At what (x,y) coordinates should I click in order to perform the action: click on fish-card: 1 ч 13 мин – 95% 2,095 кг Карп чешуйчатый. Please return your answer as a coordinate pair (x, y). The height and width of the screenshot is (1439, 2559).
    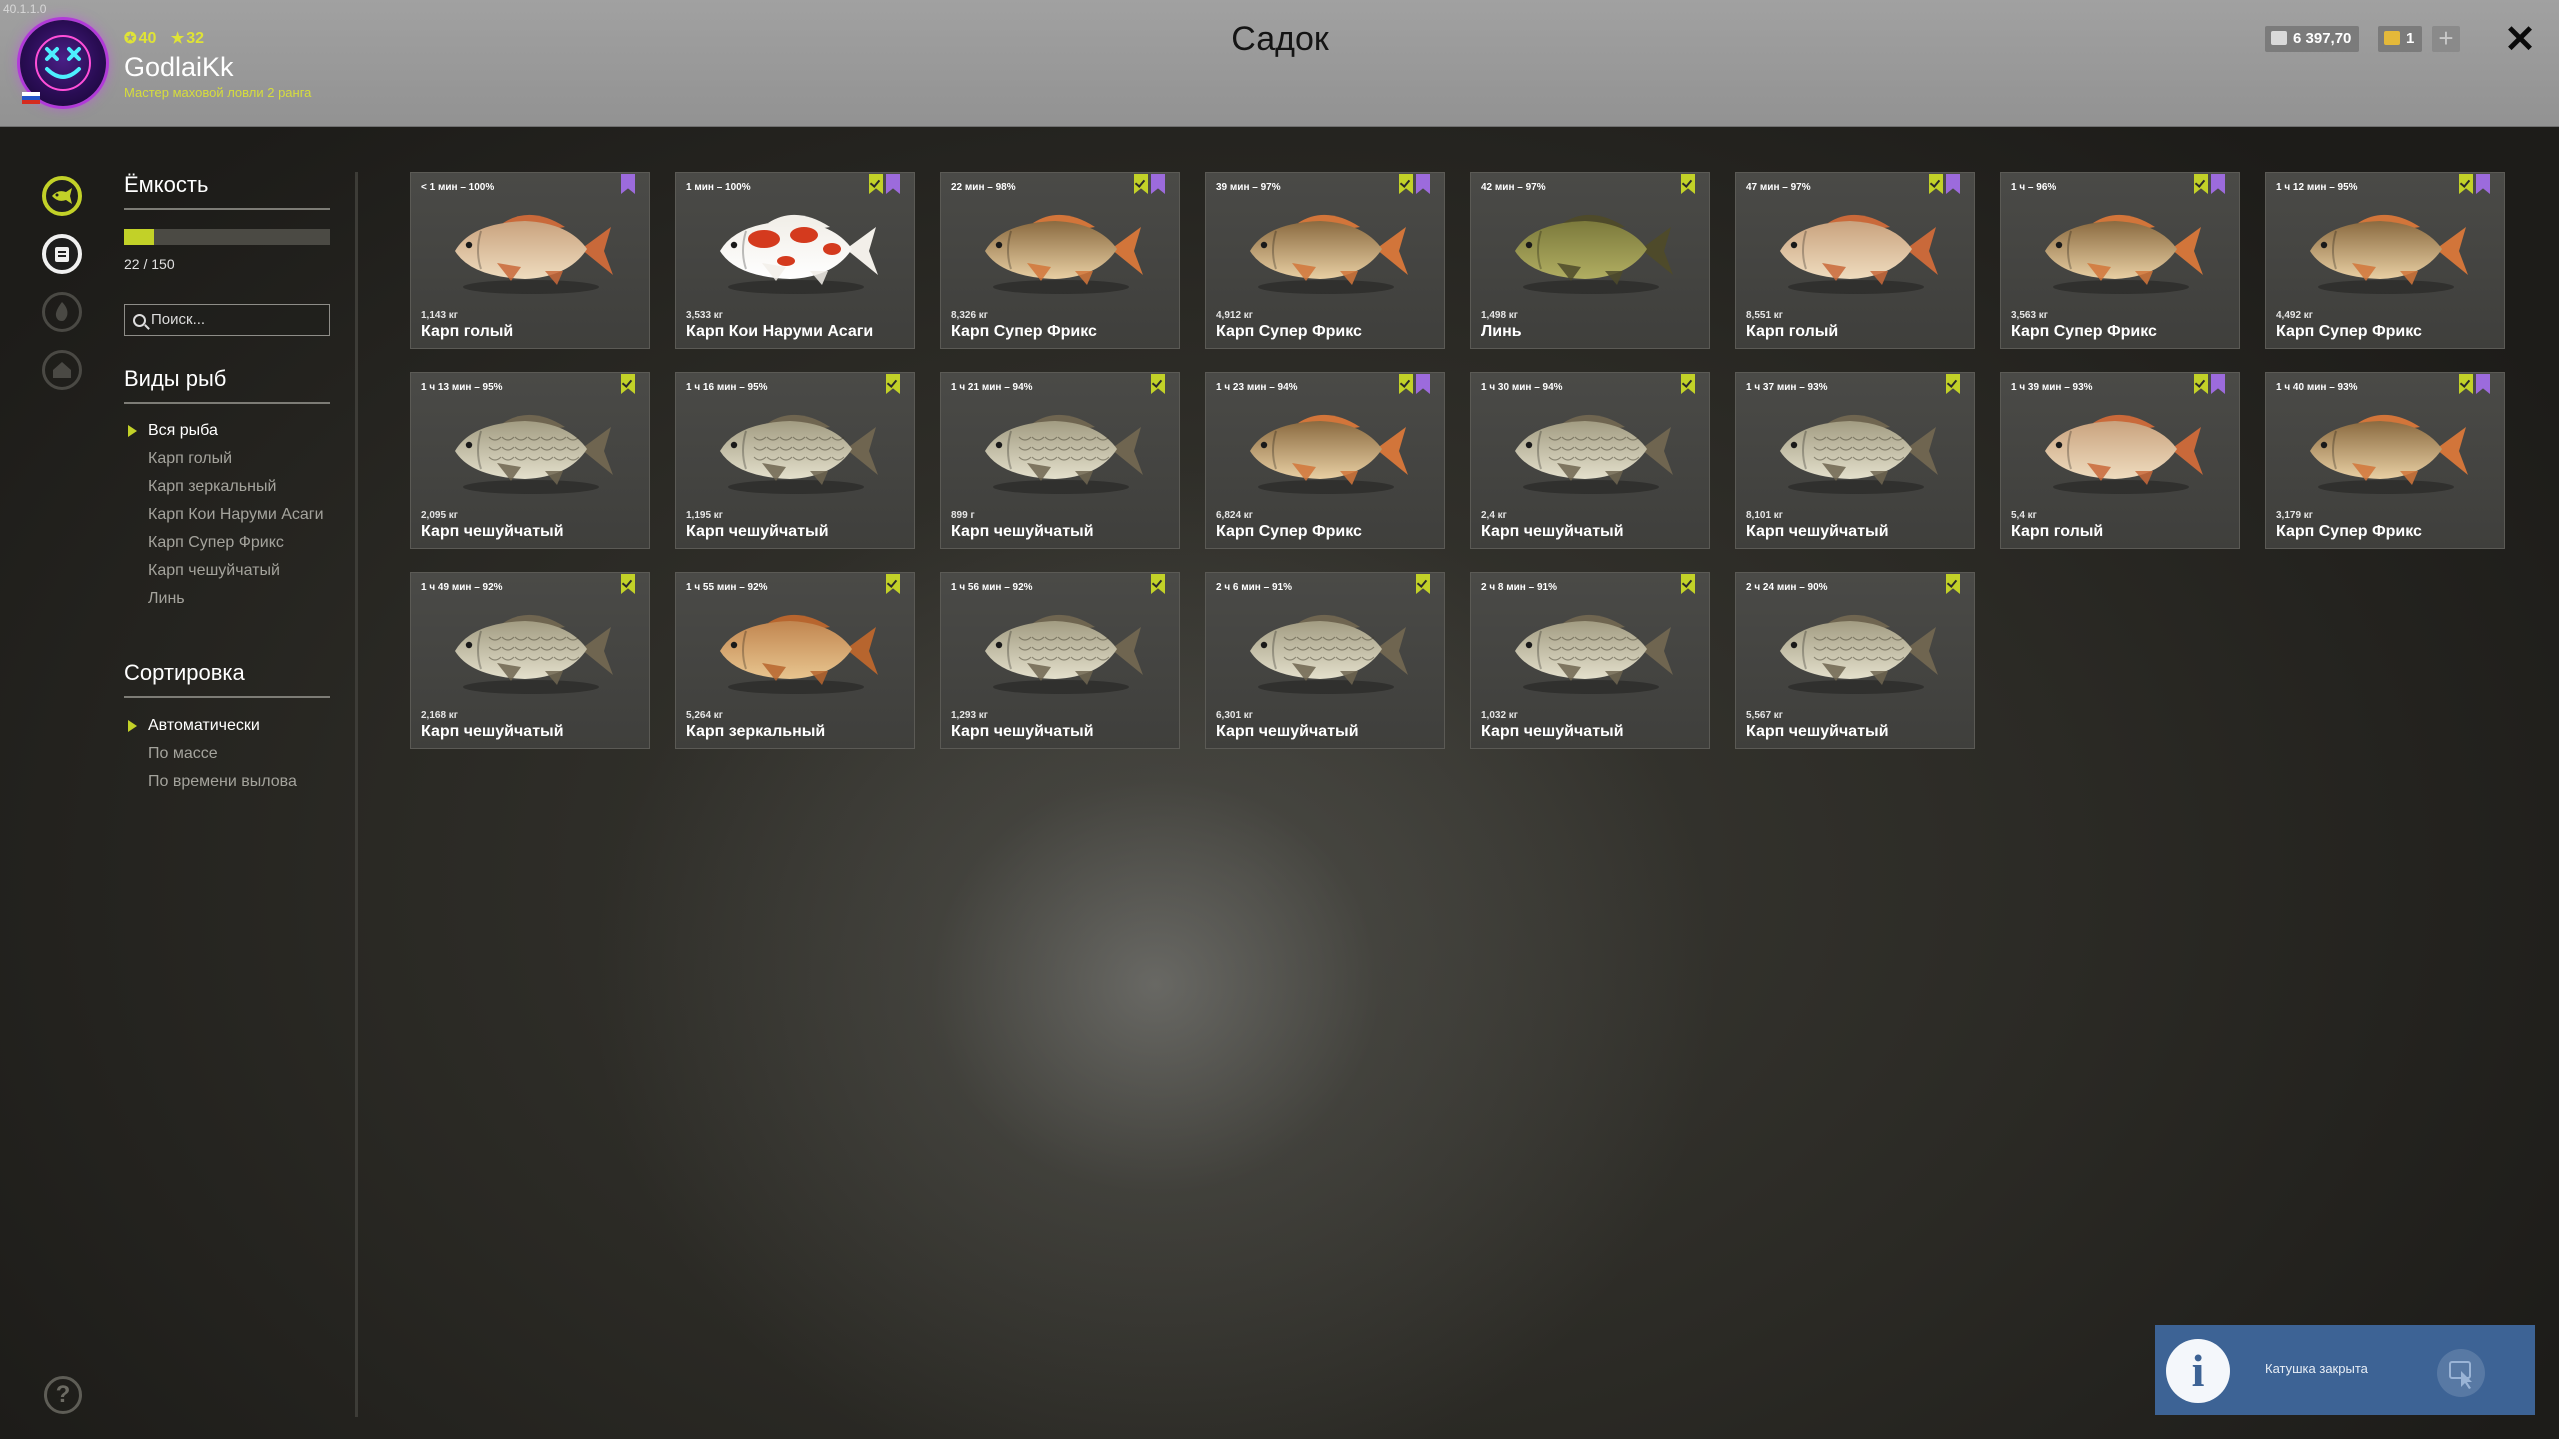
    Looking at the image, I should click on (530, 460).